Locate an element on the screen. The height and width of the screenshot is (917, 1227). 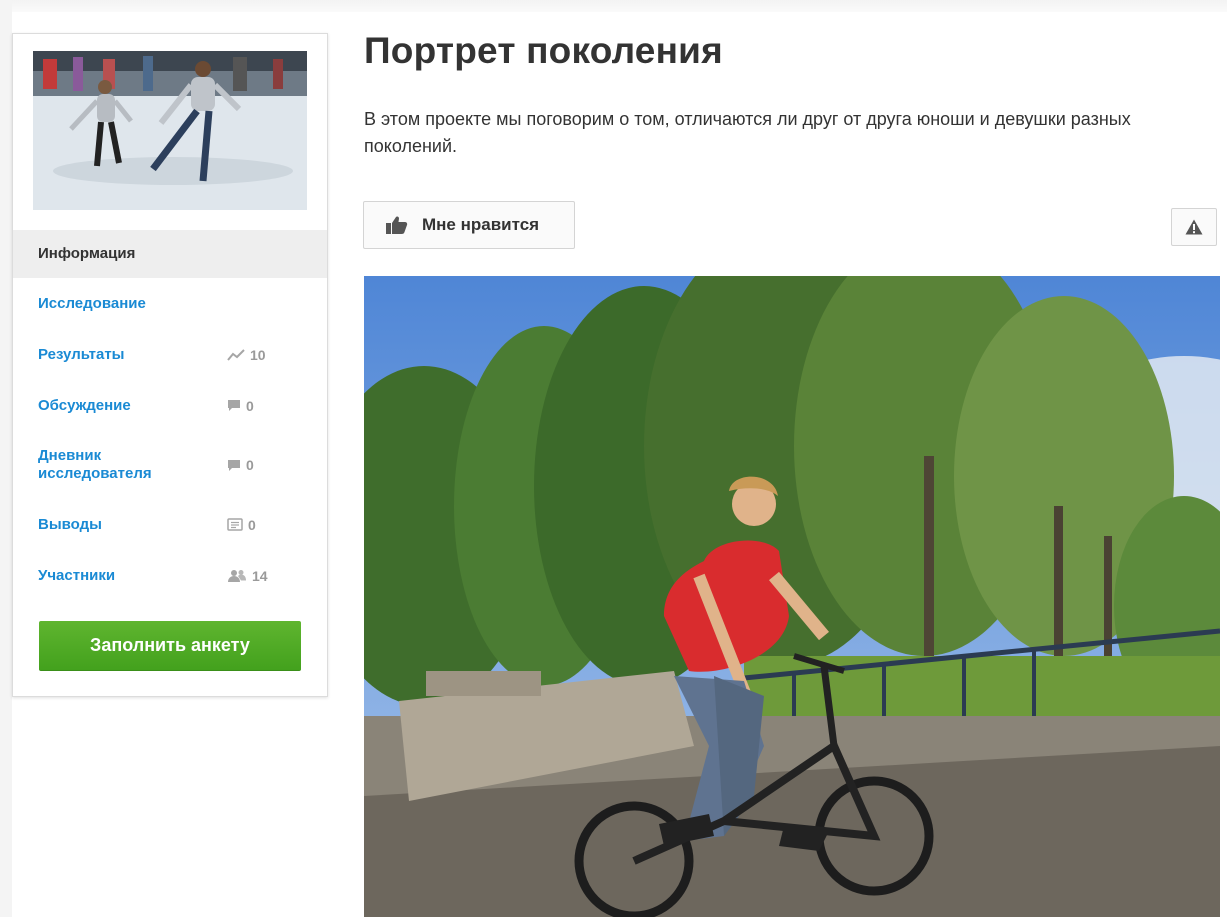
like-button: Мне нравится is located at coordinates (469, 225).